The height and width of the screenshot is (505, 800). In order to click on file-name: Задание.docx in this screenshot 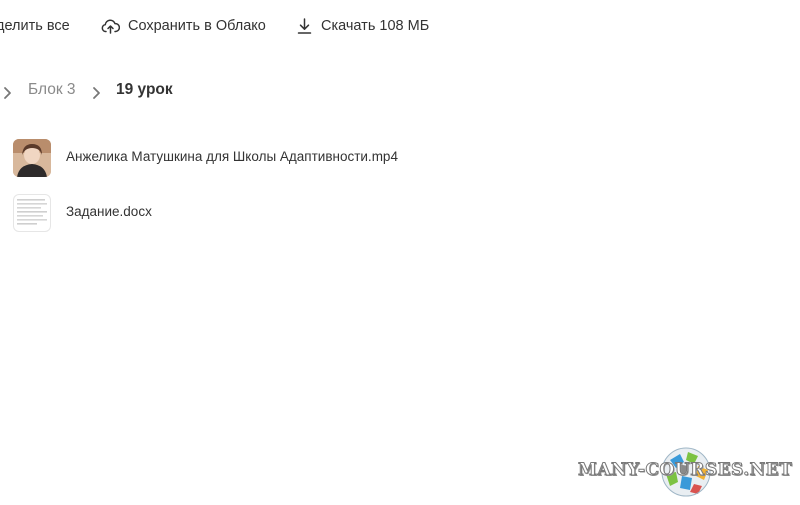, I will do `click(109, 211)`.